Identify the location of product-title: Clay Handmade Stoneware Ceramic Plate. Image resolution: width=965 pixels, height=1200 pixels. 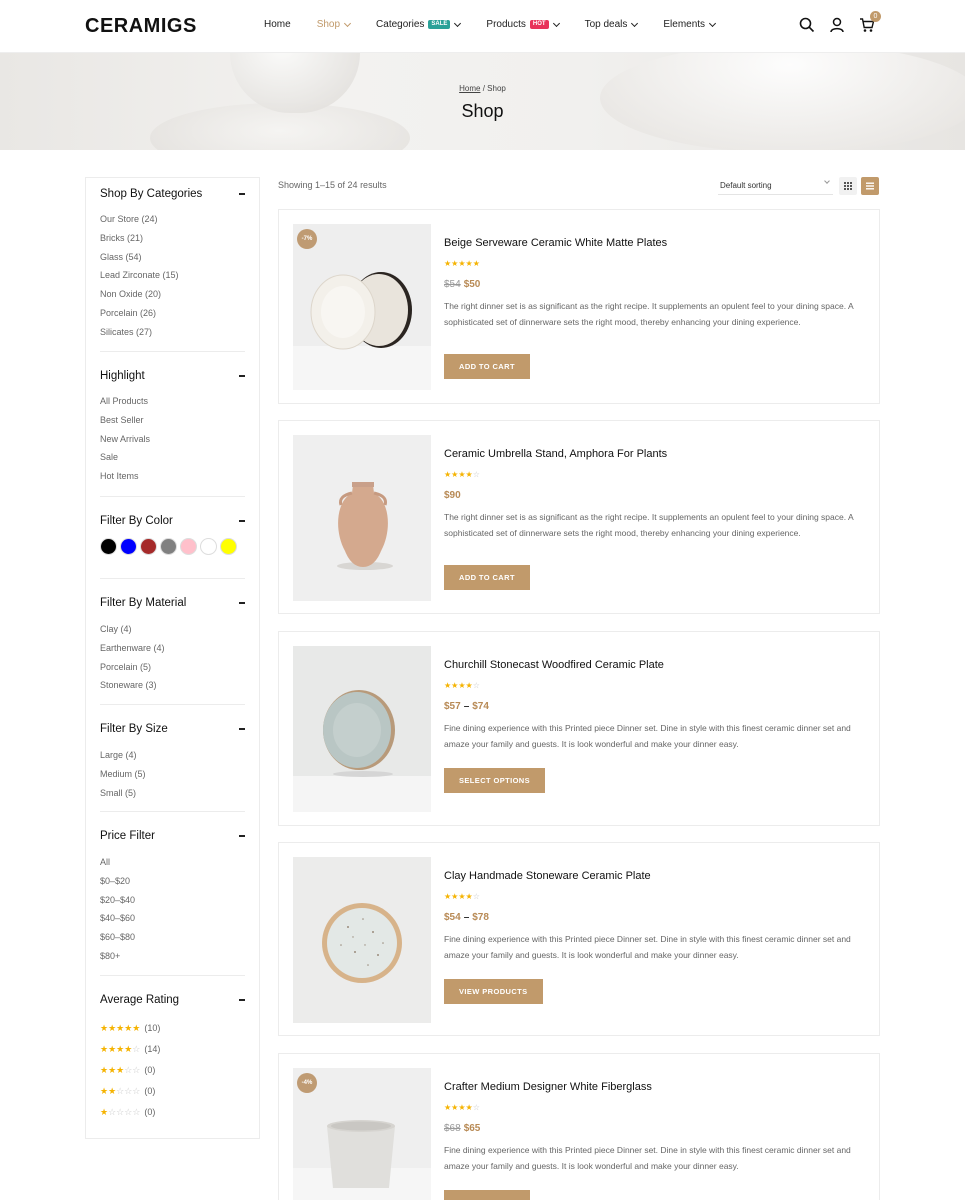
(547, 876).